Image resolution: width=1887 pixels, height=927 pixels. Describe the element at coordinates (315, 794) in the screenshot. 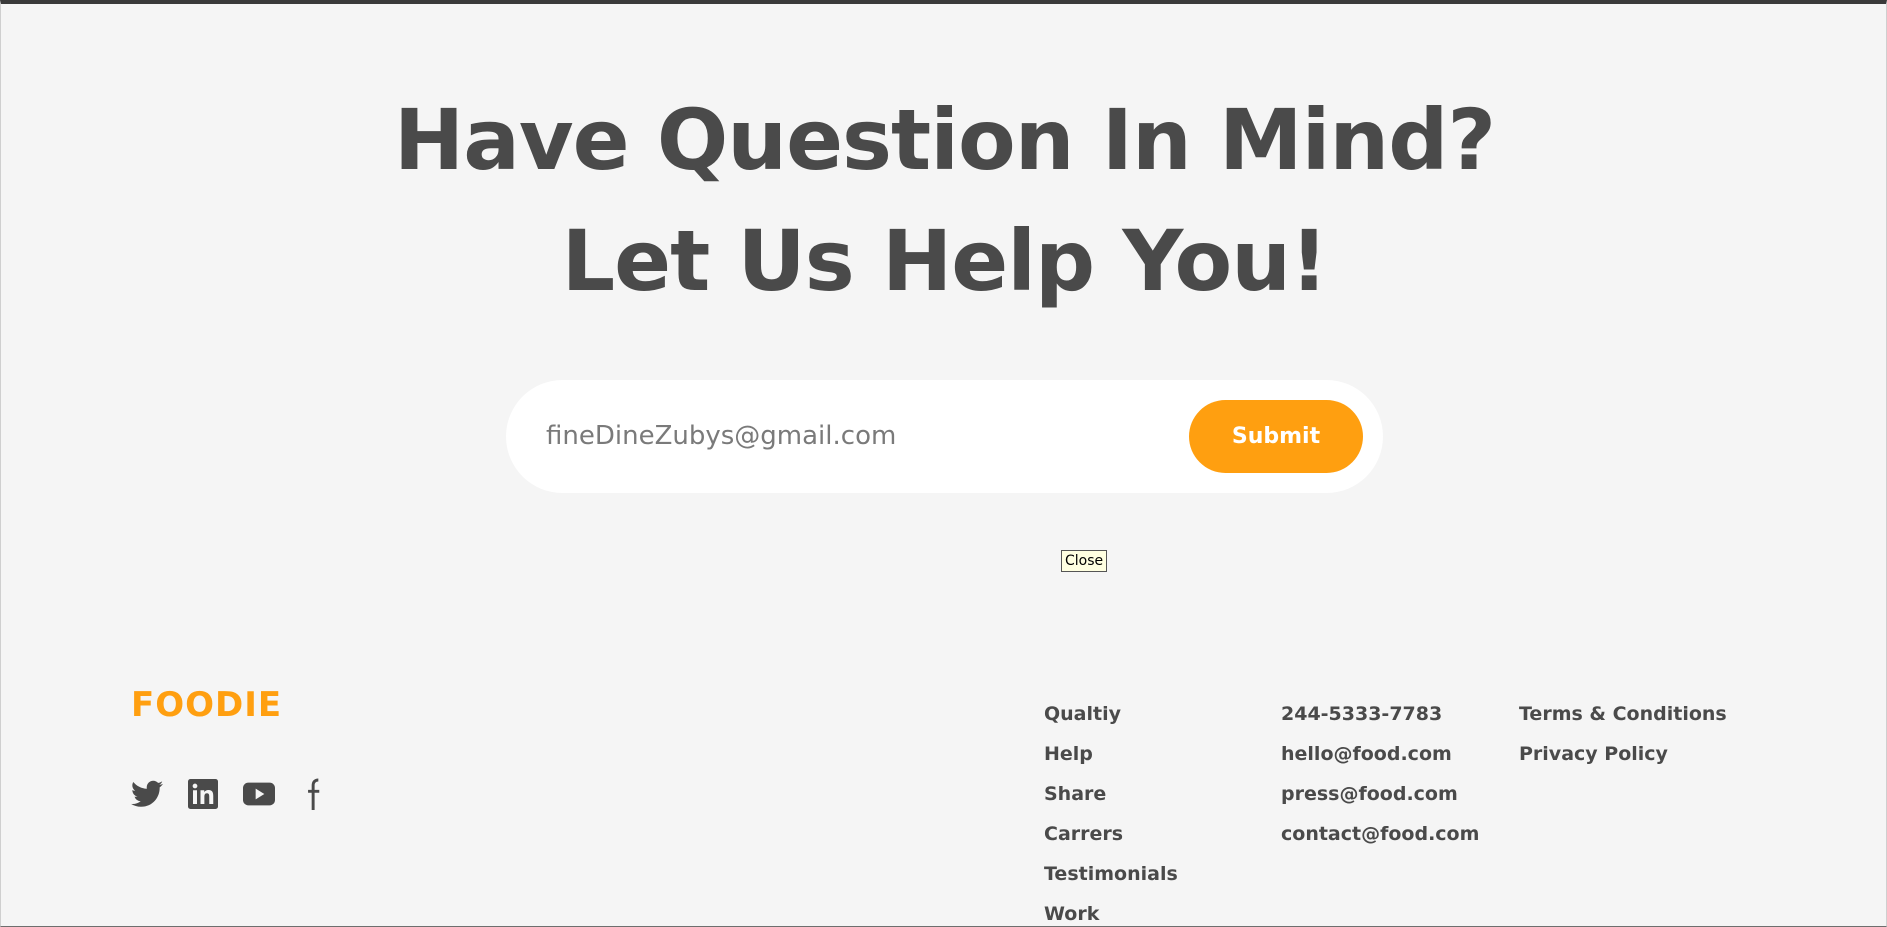

I see `facebook-icon` at that location.